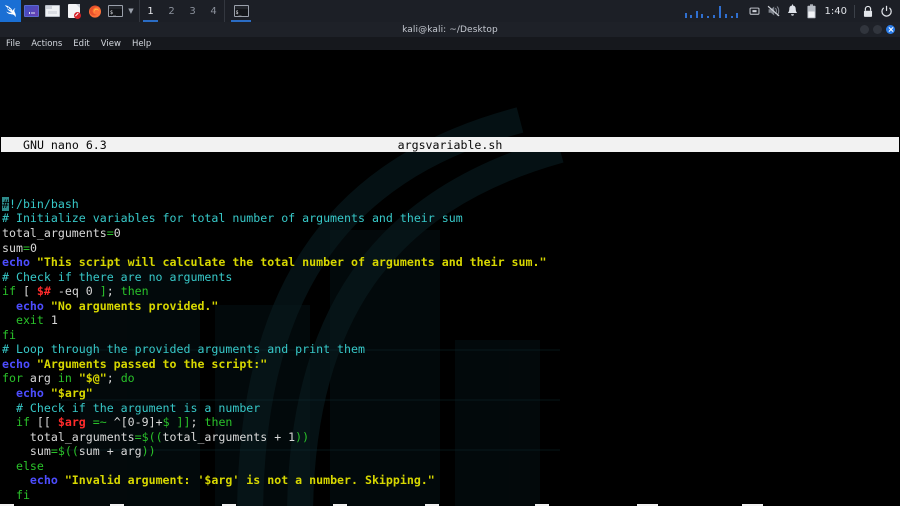 The image size is (900, 506). What do you see at coordinates (450, 43) in the screenshot?
I see `menubar: File Actions Edit View Help` at bounding box center [450, 43].